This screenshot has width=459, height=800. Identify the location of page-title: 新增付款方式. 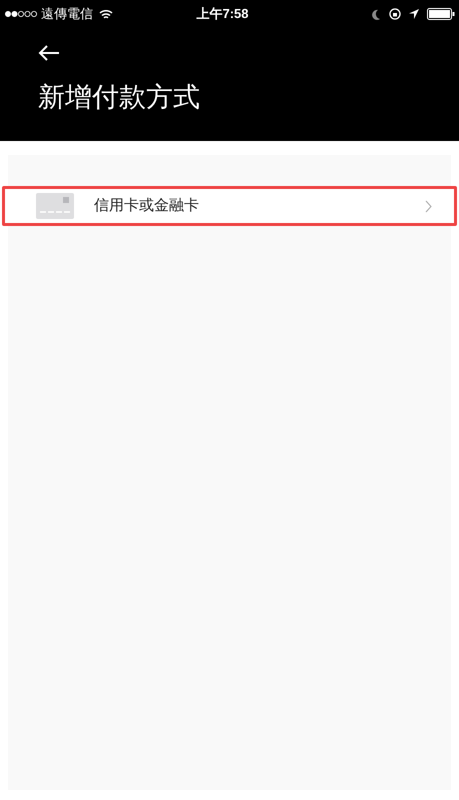
(119, 97).